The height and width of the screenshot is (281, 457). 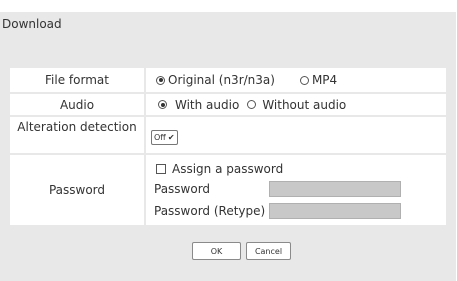 I want to click on audio-with-label: With audio, so click(x=207, y=104).